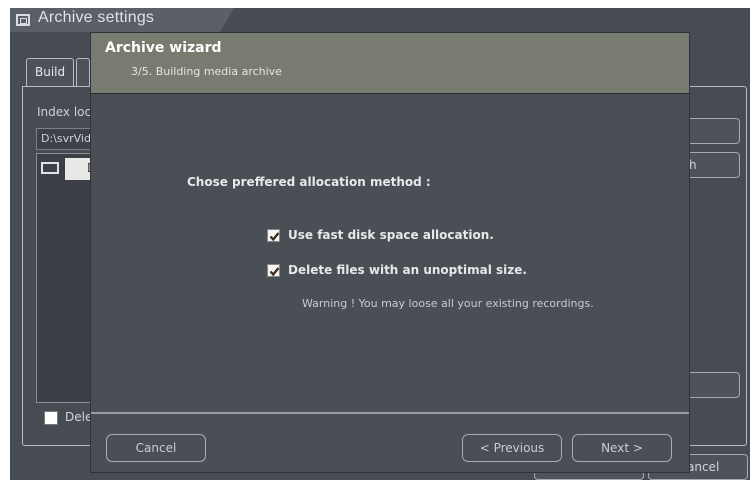 This screenshot has height=481, width=752. What do you see at coordinates (50, 72) in the screenshot?
I see `tab-build: Build` at bounding box center [50, 72].